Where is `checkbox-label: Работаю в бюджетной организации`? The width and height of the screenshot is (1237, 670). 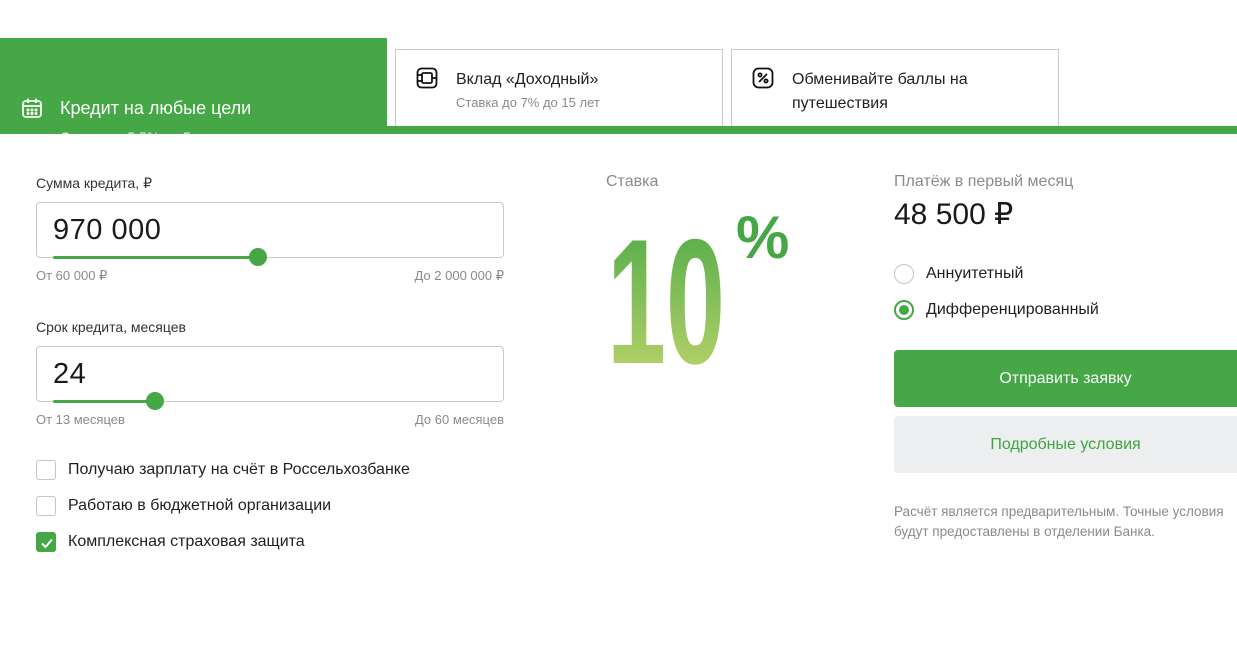
checkbox-label: Работаю в бюджетной организации is located at coordinates (200, 505).